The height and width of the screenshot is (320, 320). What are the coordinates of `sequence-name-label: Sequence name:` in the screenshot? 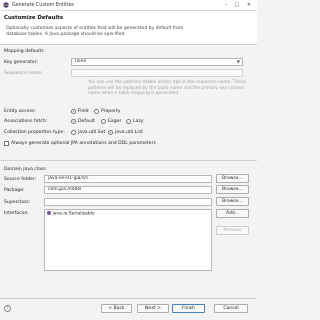 It's located at (23, 73).